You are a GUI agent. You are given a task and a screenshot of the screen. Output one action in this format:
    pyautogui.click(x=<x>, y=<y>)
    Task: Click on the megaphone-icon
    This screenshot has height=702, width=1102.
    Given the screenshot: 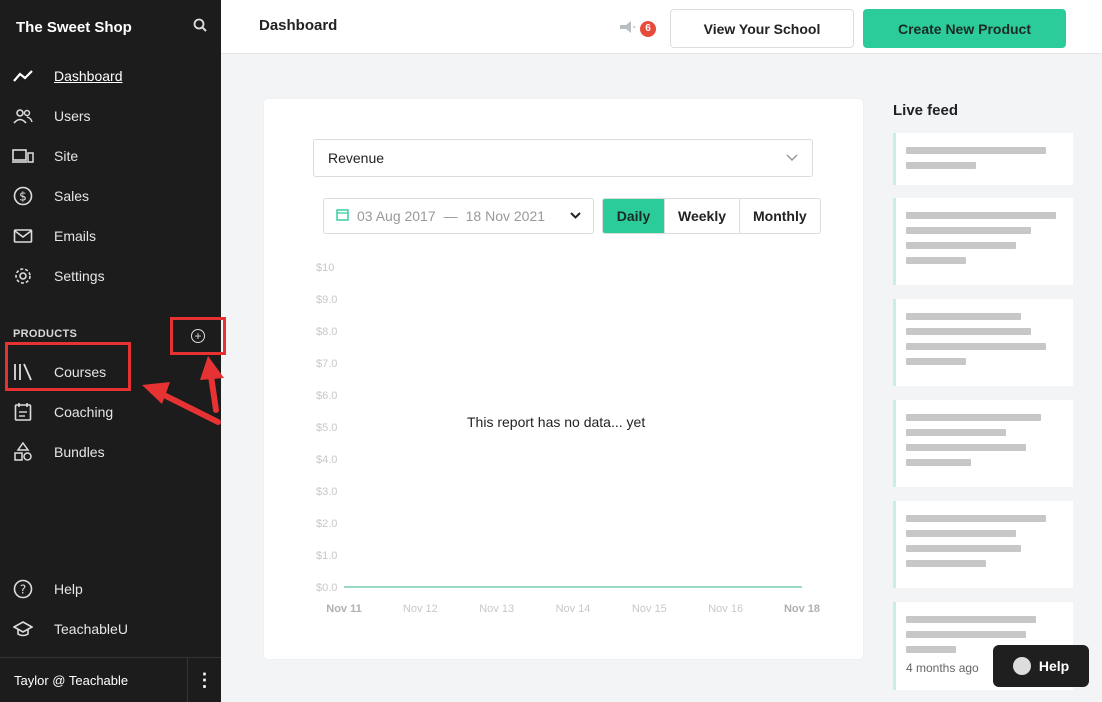 What is the action you would take?
    pyautogui.click(x=627, y=28)
    